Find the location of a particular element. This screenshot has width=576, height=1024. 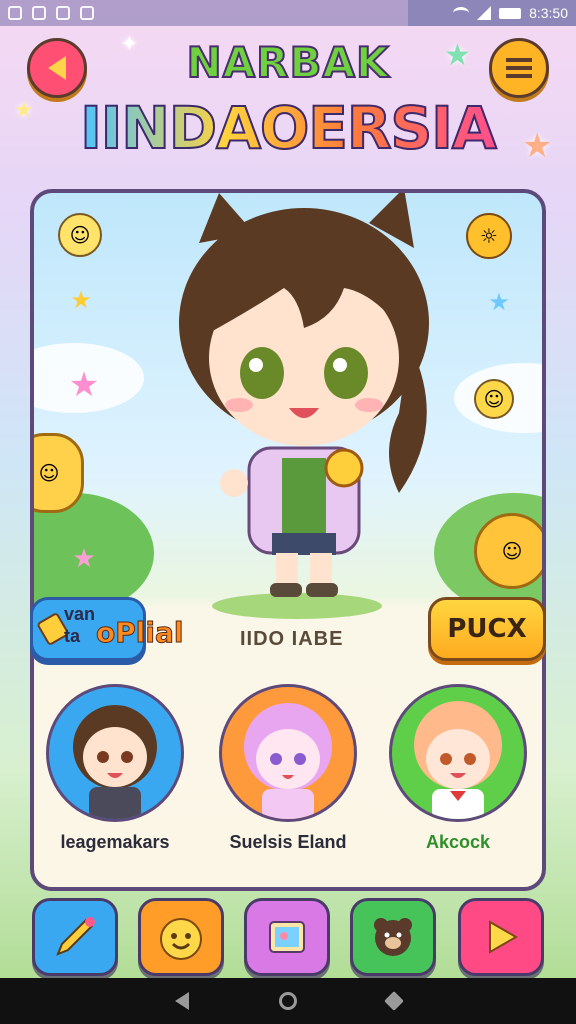

system-nav-bar is located at coordinates (288, 1001).